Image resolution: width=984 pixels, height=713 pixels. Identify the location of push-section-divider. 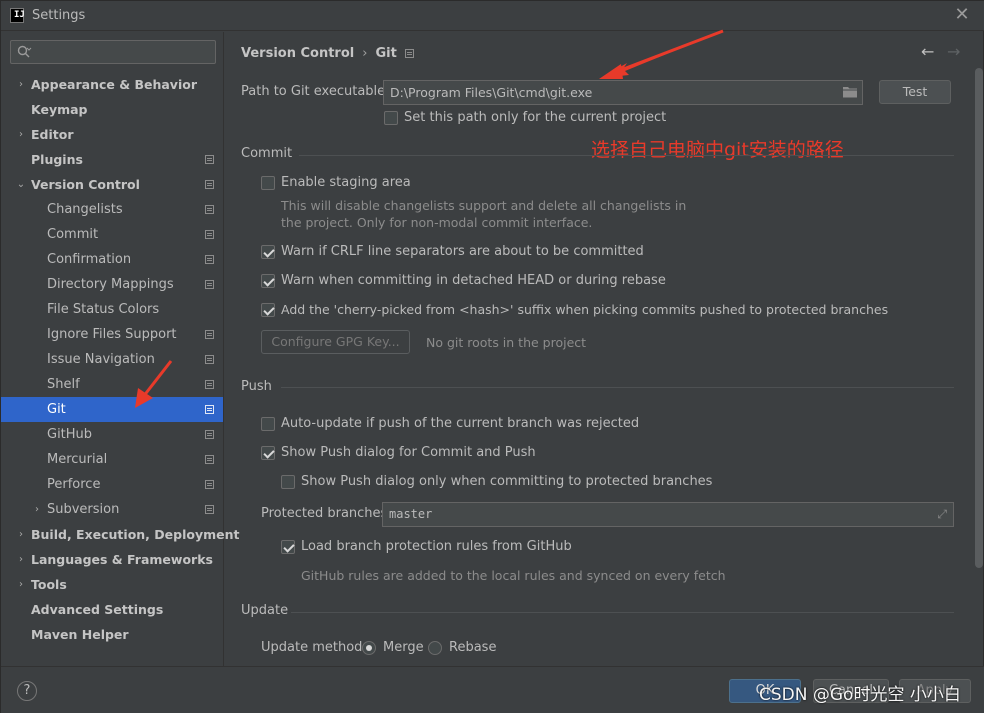
(617, 387).